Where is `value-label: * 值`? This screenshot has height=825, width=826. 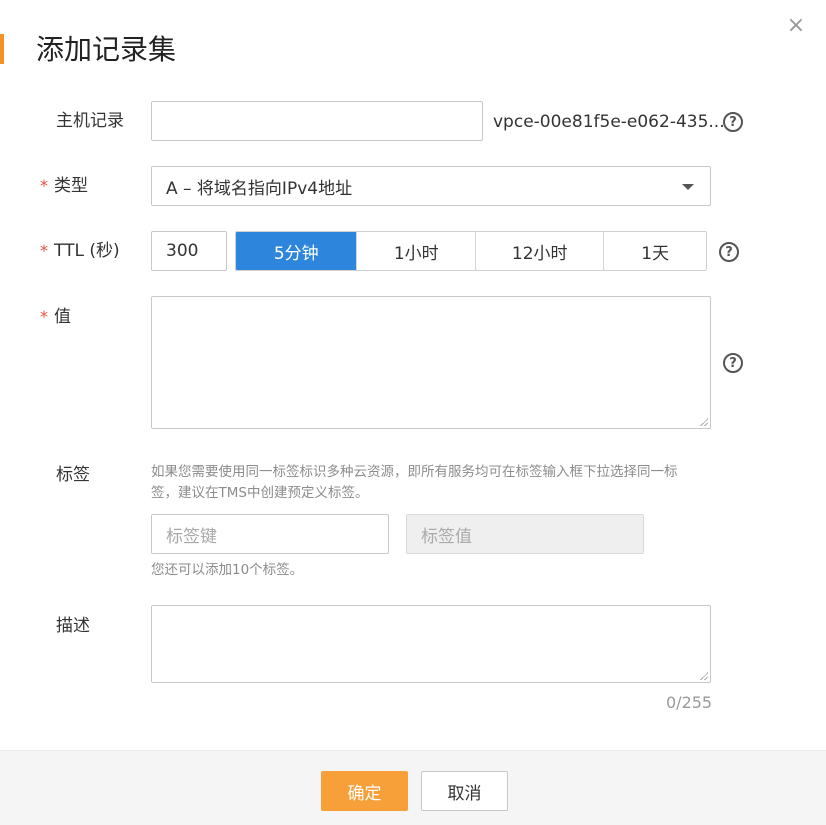
value-label: * 值 is located at coordinates (55, 317).